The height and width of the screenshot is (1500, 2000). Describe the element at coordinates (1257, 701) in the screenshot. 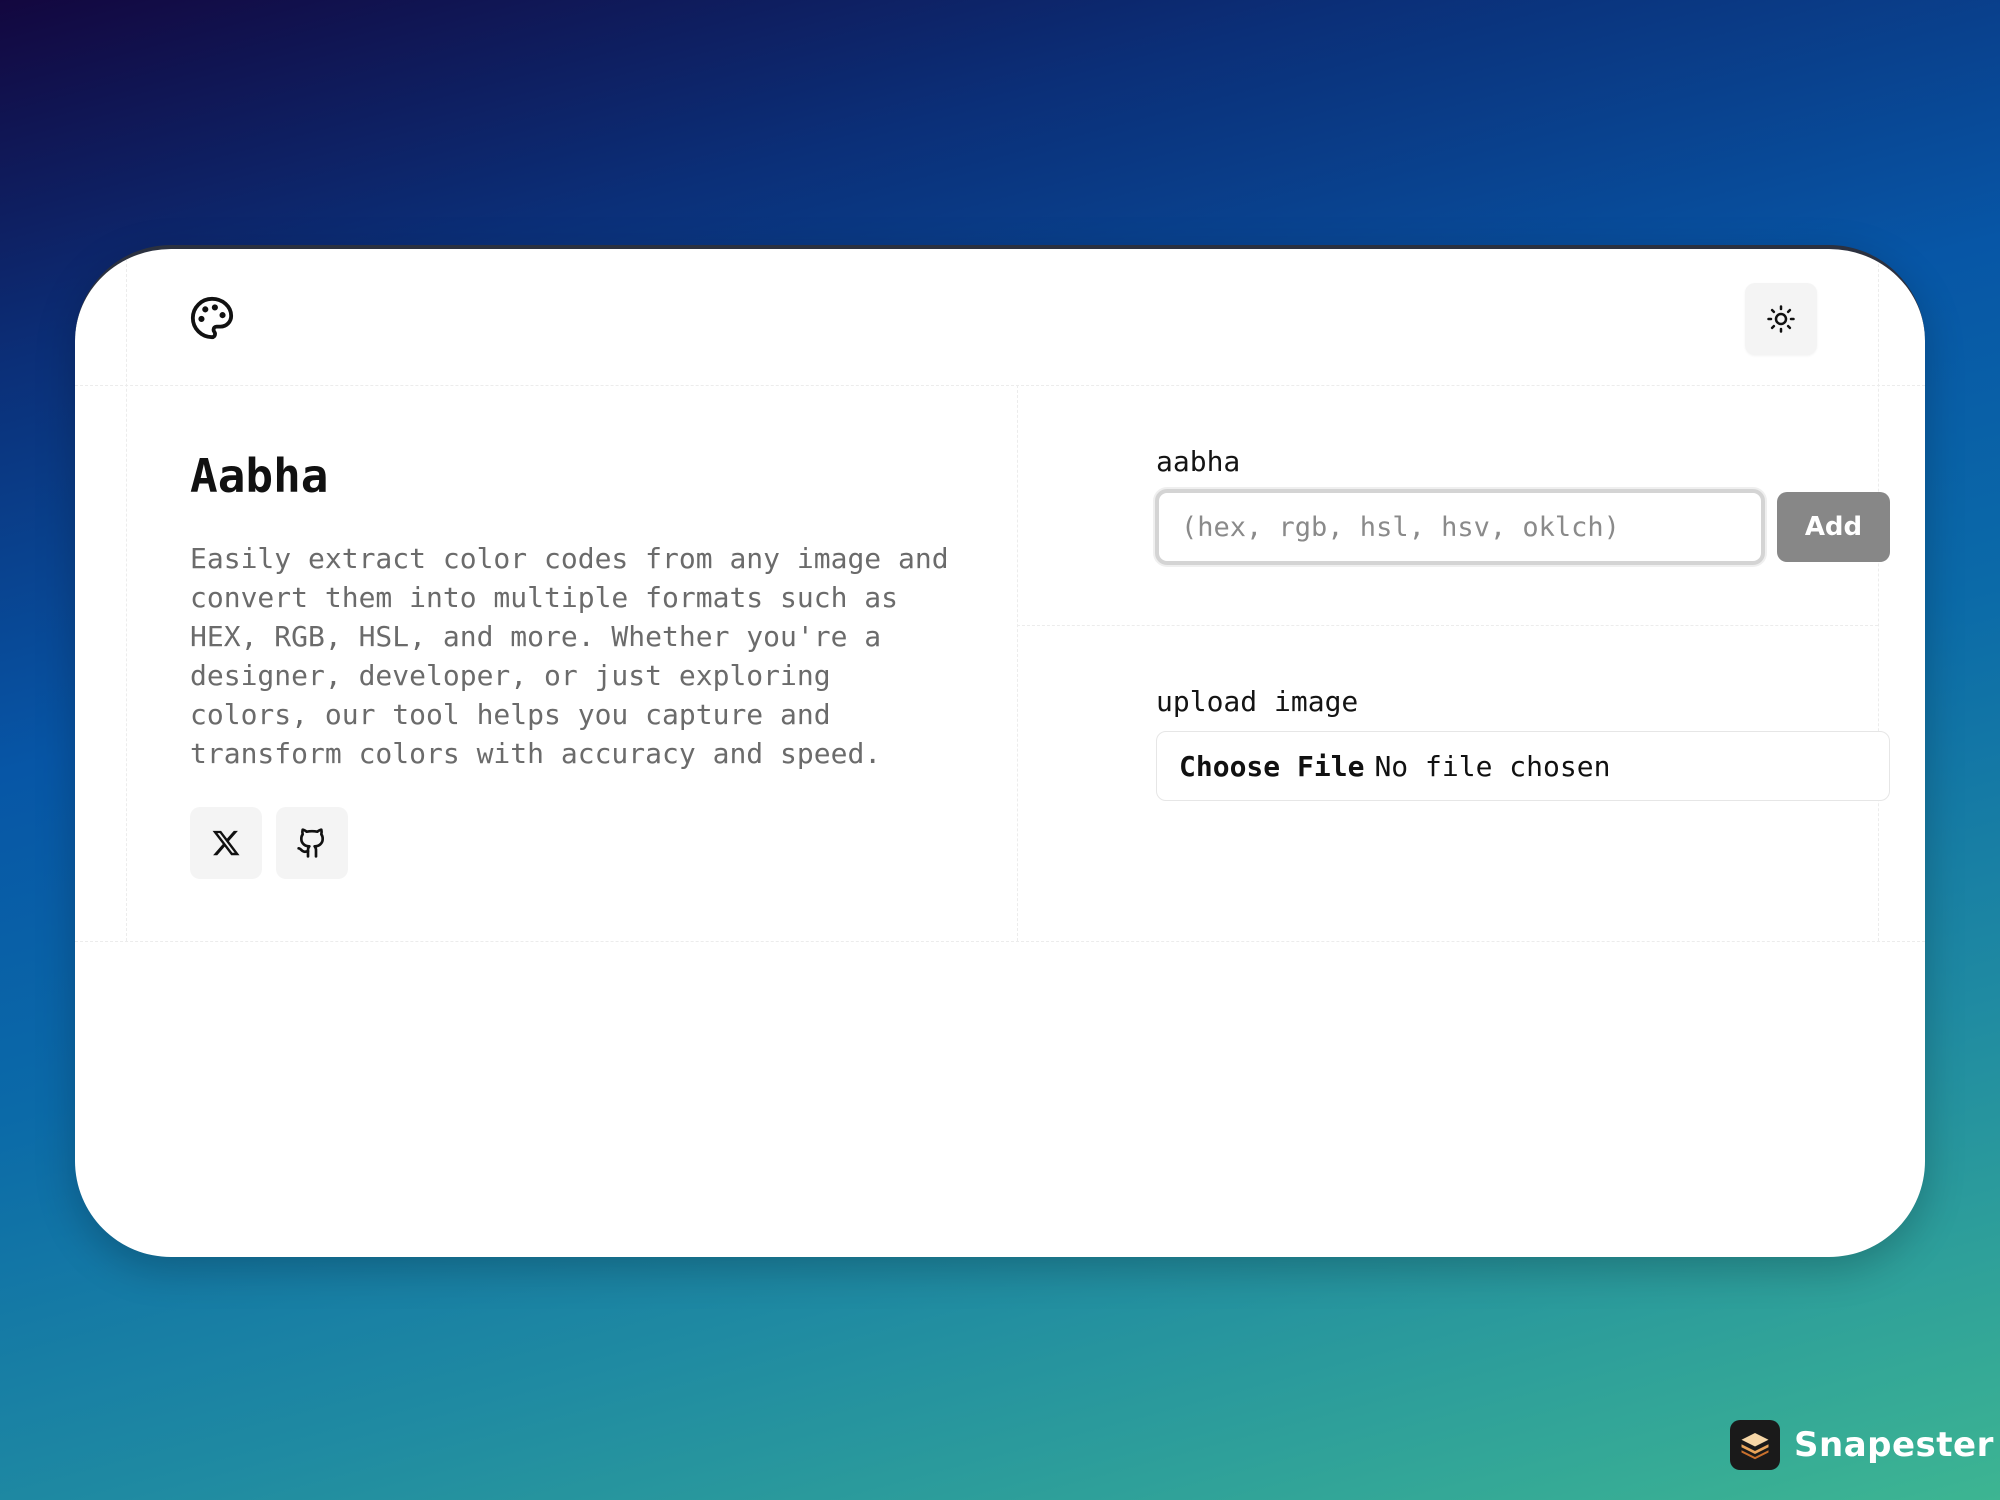

I see `upload-label: upload image` at that location.